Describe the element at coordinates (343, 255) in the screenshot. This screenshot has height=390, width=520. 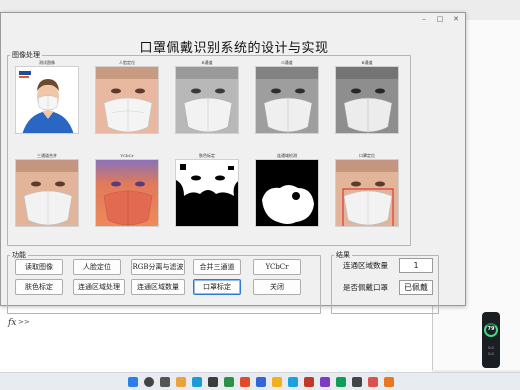
I see `result-panel-title: 结果` at that location.